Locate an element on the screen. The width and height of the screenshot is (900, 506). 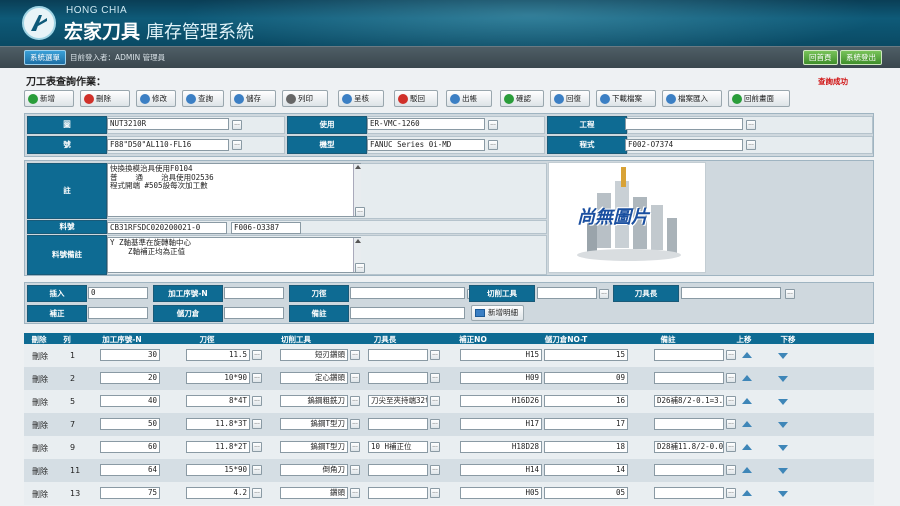
toolbar-save-button: 儲存 is located at coordinates (253, 98).